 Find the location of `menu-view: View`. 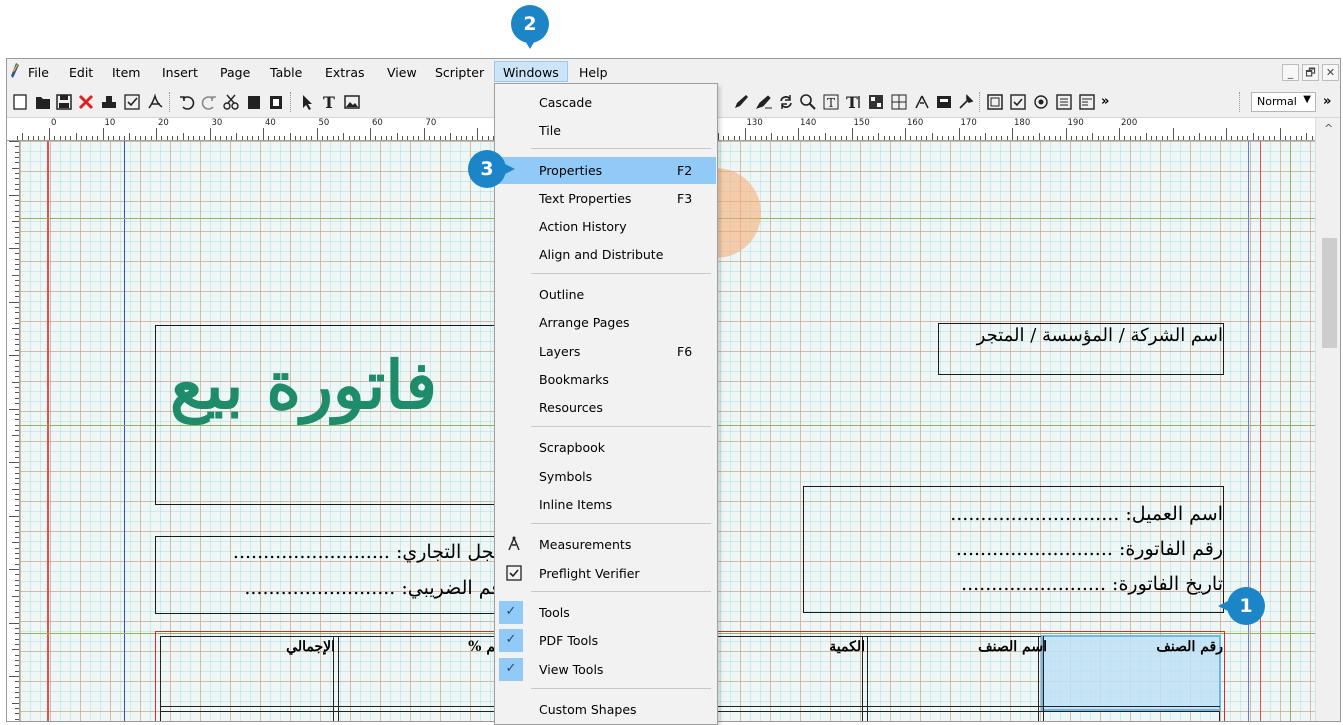

menu-view: View is located at coordinates (402, 72).